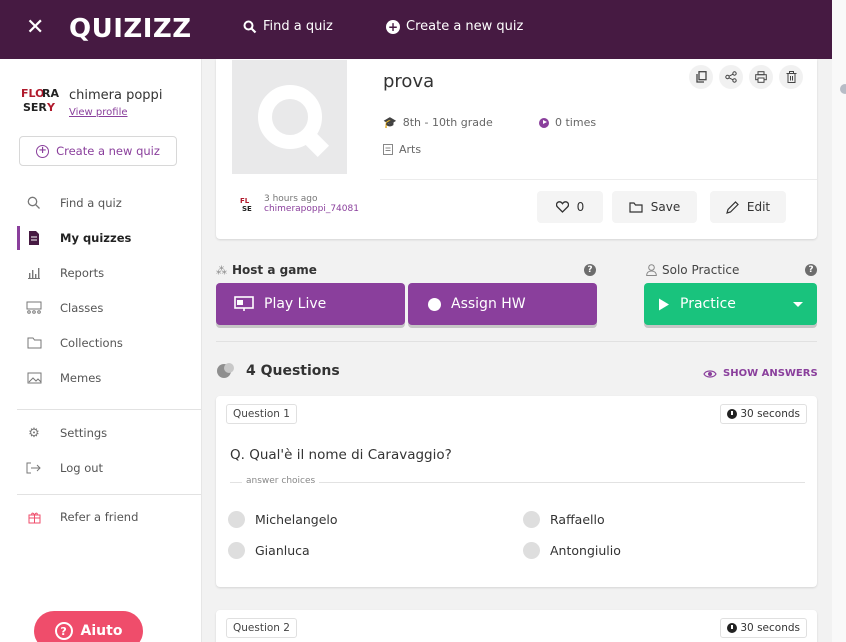  What do you see at coordinates (100, 238) in the screenshot?
I see `sidebar-item-my-quizzes: My quizzes` at bounding box center [100, 238].